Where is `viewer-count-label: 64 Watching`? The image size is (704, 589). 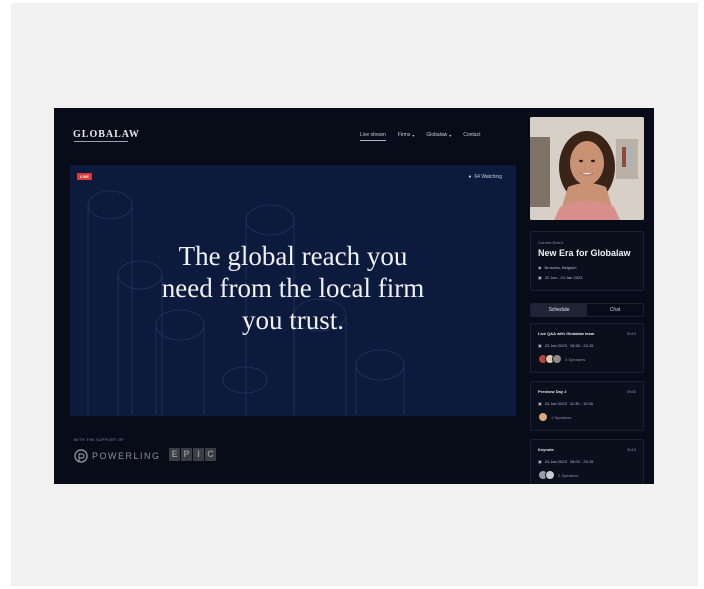 viewer-count-label: 64 Watching is located at coordinates (488, 177).